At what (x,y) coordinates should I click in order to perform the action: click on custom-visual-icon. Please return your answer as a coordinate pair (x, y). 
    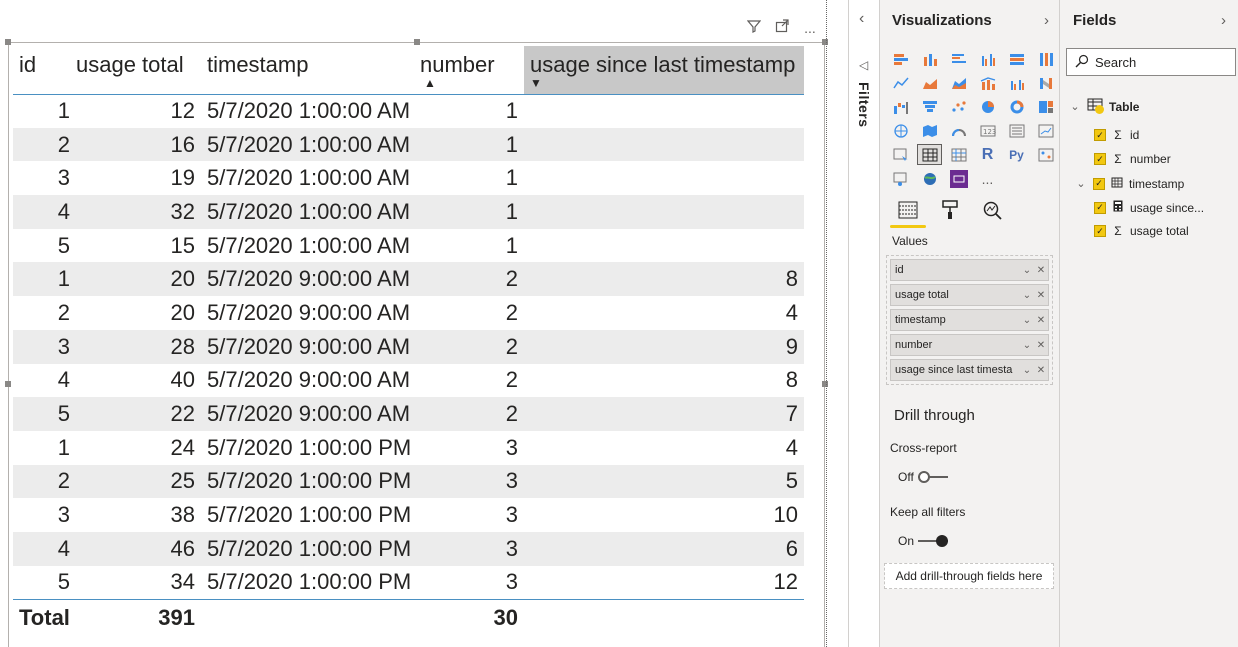
    Looking at the image, I should click on (958, 178).